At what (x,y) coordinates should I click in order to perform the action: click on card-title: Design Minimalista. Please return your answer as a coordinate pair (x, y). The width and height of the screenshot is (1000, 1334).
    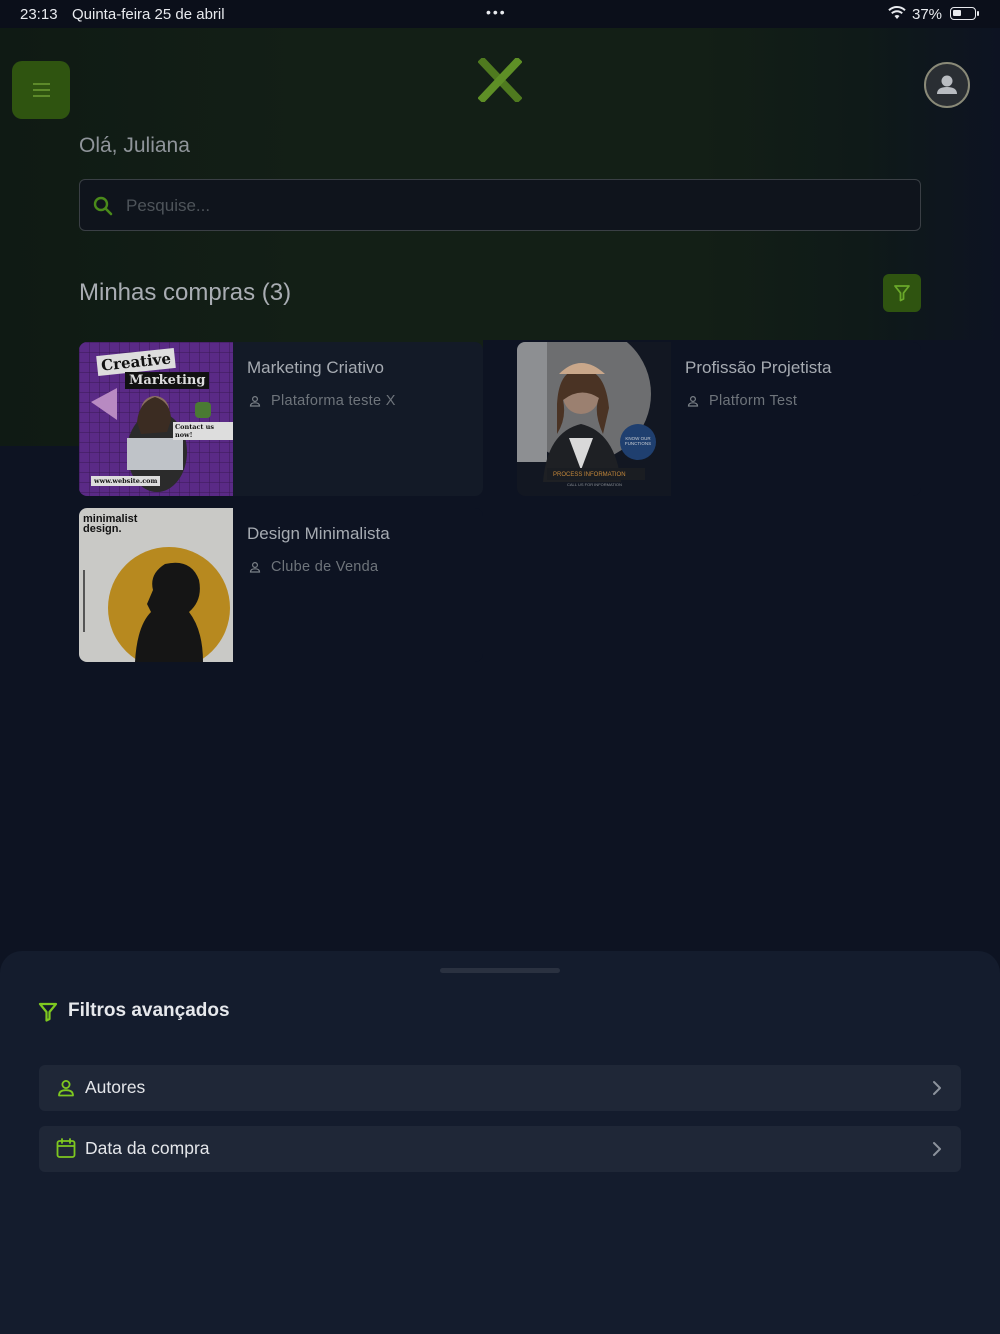
    Looking at the image, I should click on (318, 533).